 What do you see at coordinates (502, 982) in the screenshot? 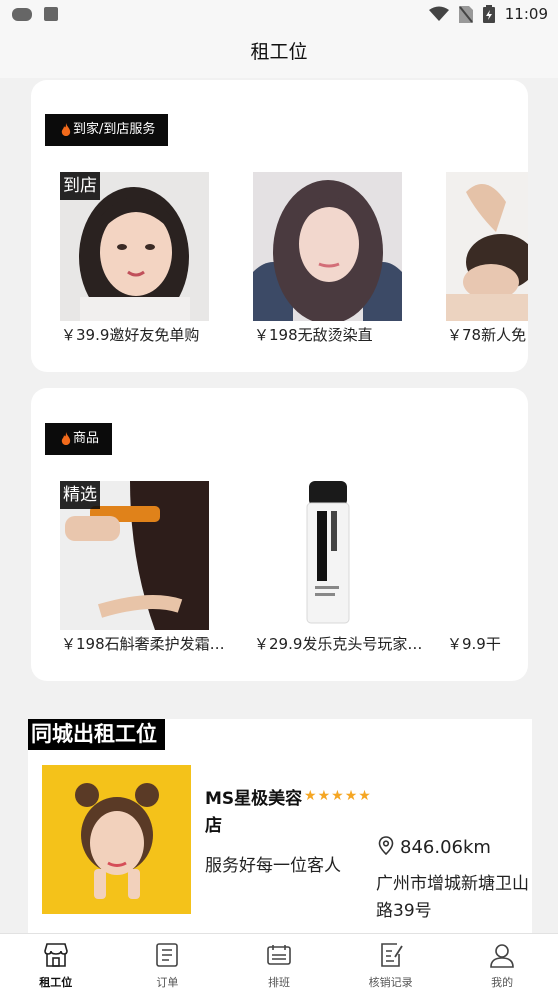
I see `nav-label: 我的` at bounding box center [502, 982].